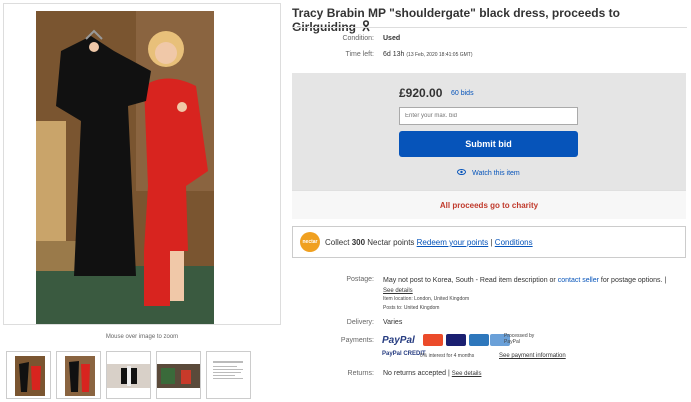 This screenshot has width=691, height=402. I want to click on redeem-points-link: Redeem your points, so click(453, 242).